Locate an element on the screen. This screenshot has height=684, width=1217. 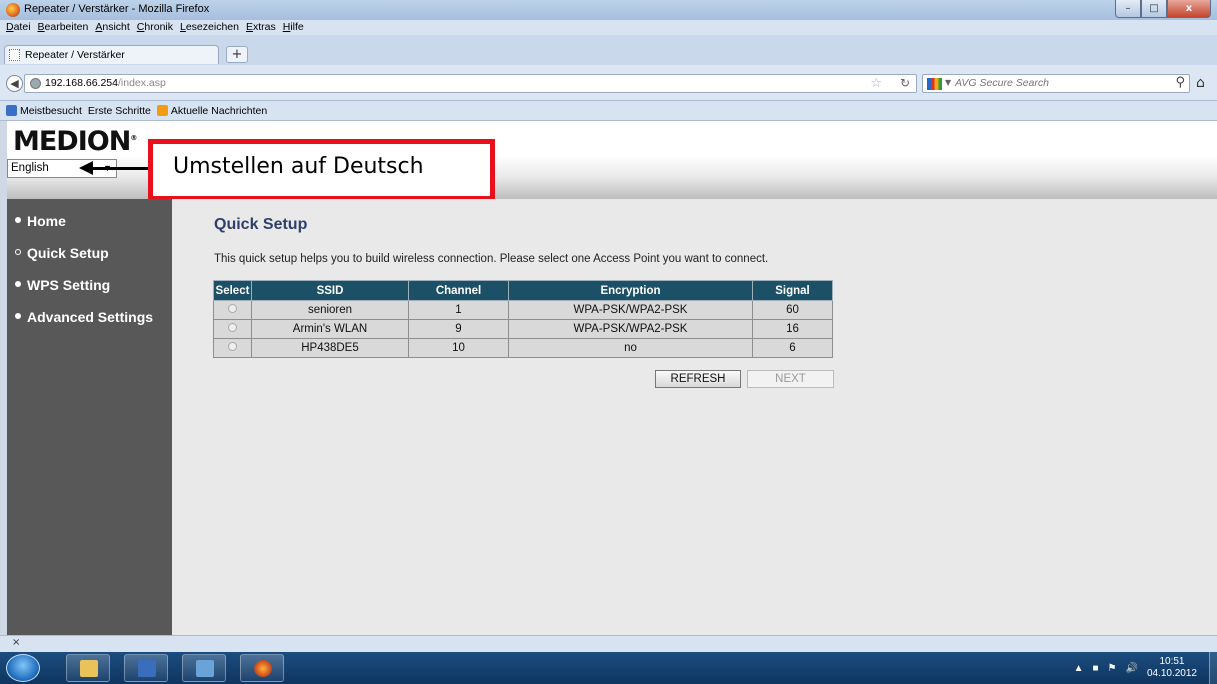
ssid-cell: Armin's WLAN is located at coordinates (330, 329).